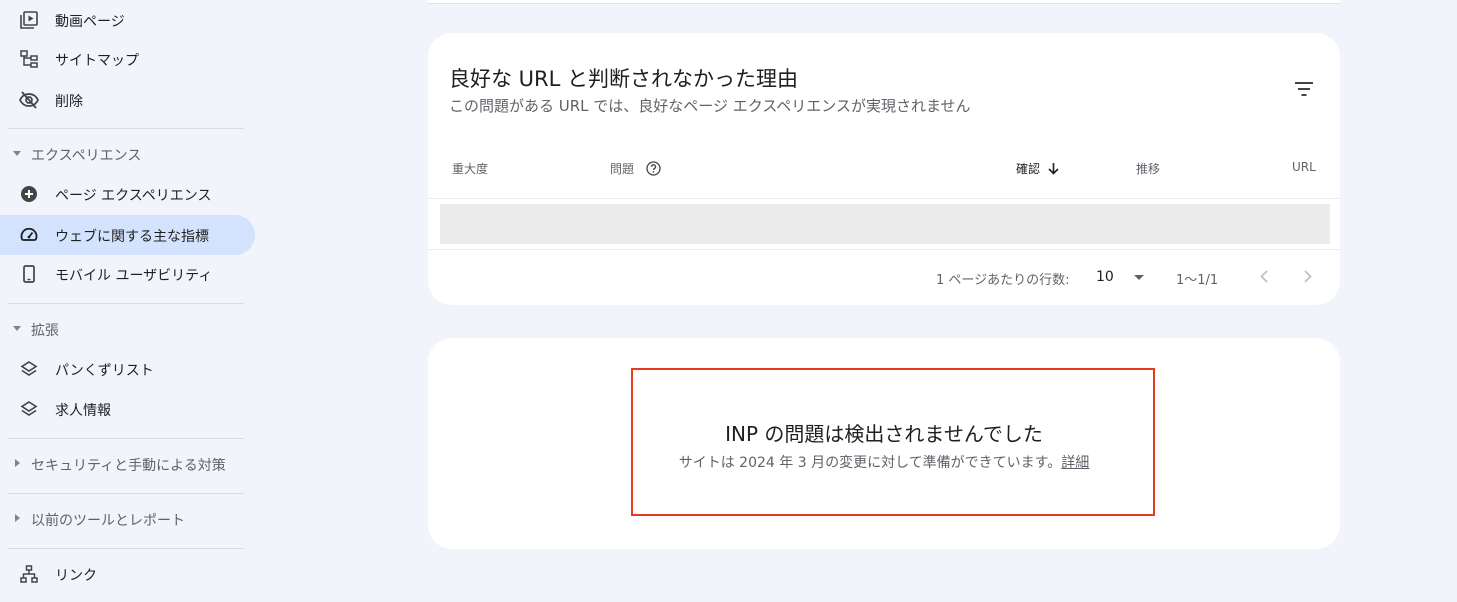  I want to click on next-page-button, so click(1308, 276).